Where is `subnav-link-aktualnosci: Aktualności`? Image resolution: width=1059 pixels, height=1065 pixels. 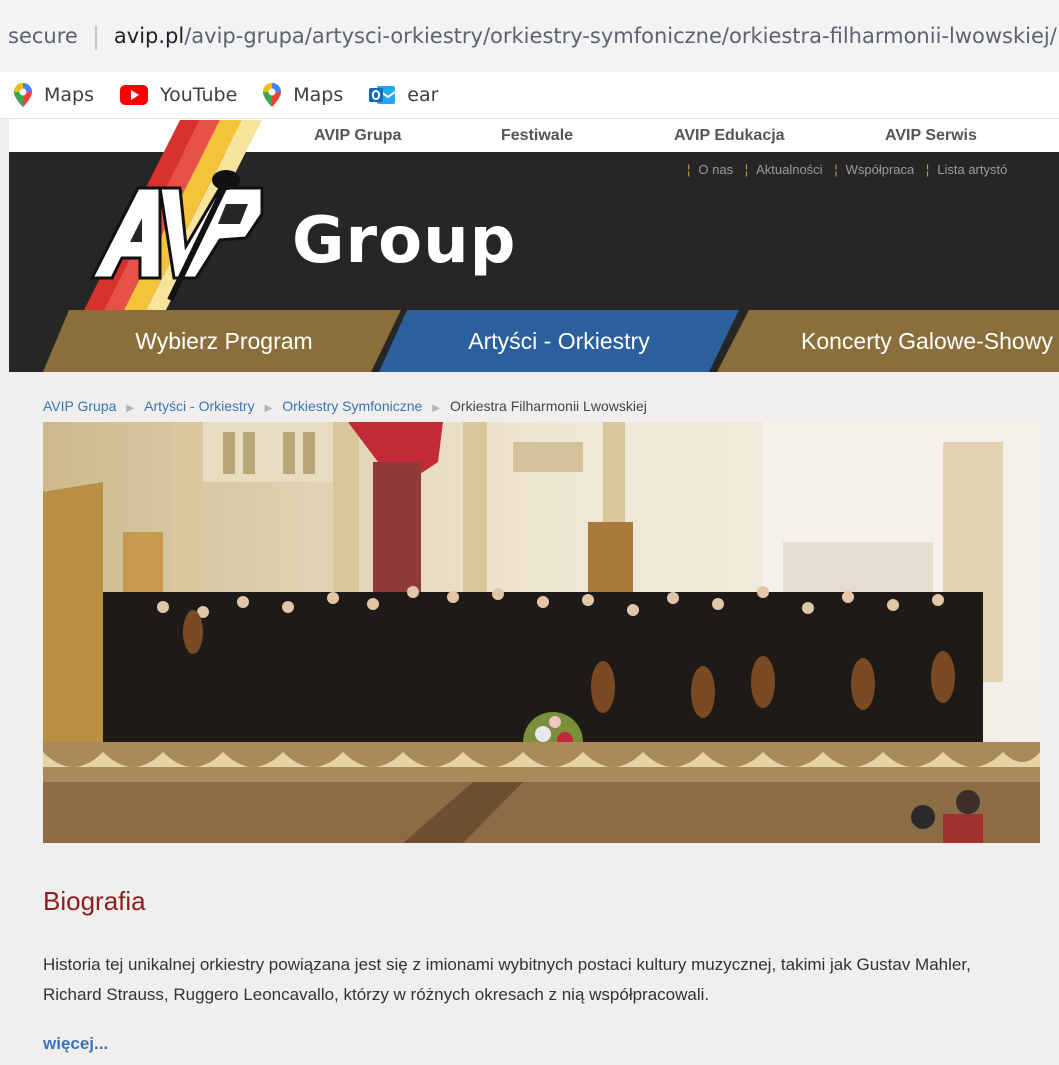
subnav-link-aktualnosci: Aktualności is located at coordinates (789, 169).